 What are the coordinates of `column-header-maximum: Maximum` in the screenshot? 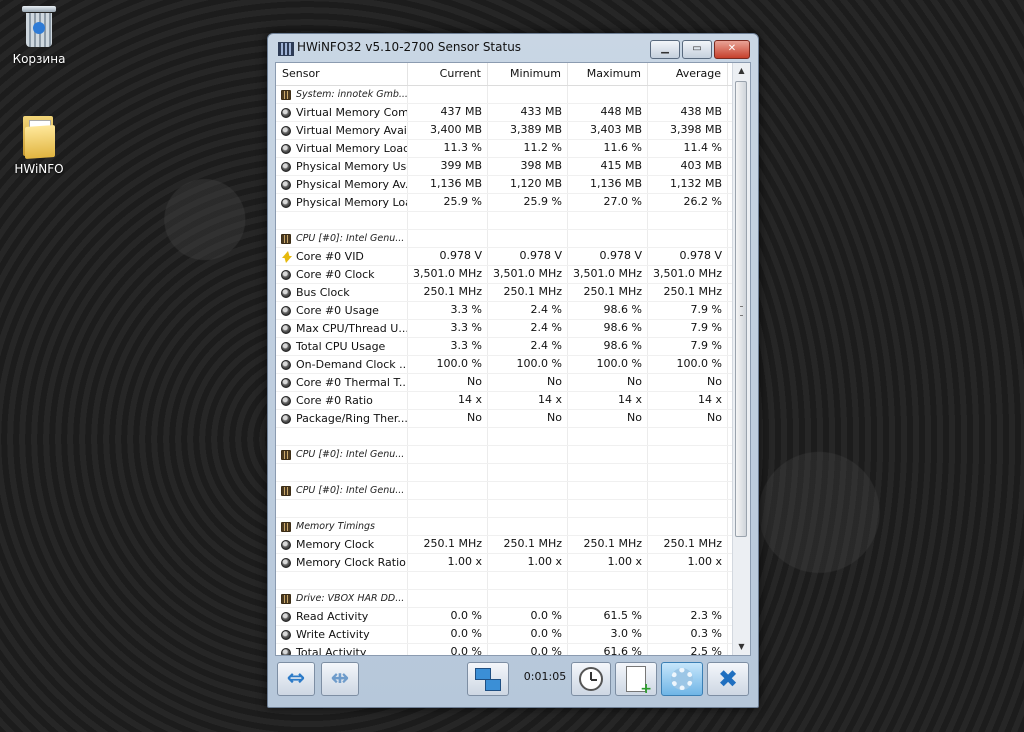 It's located at (608, 74).